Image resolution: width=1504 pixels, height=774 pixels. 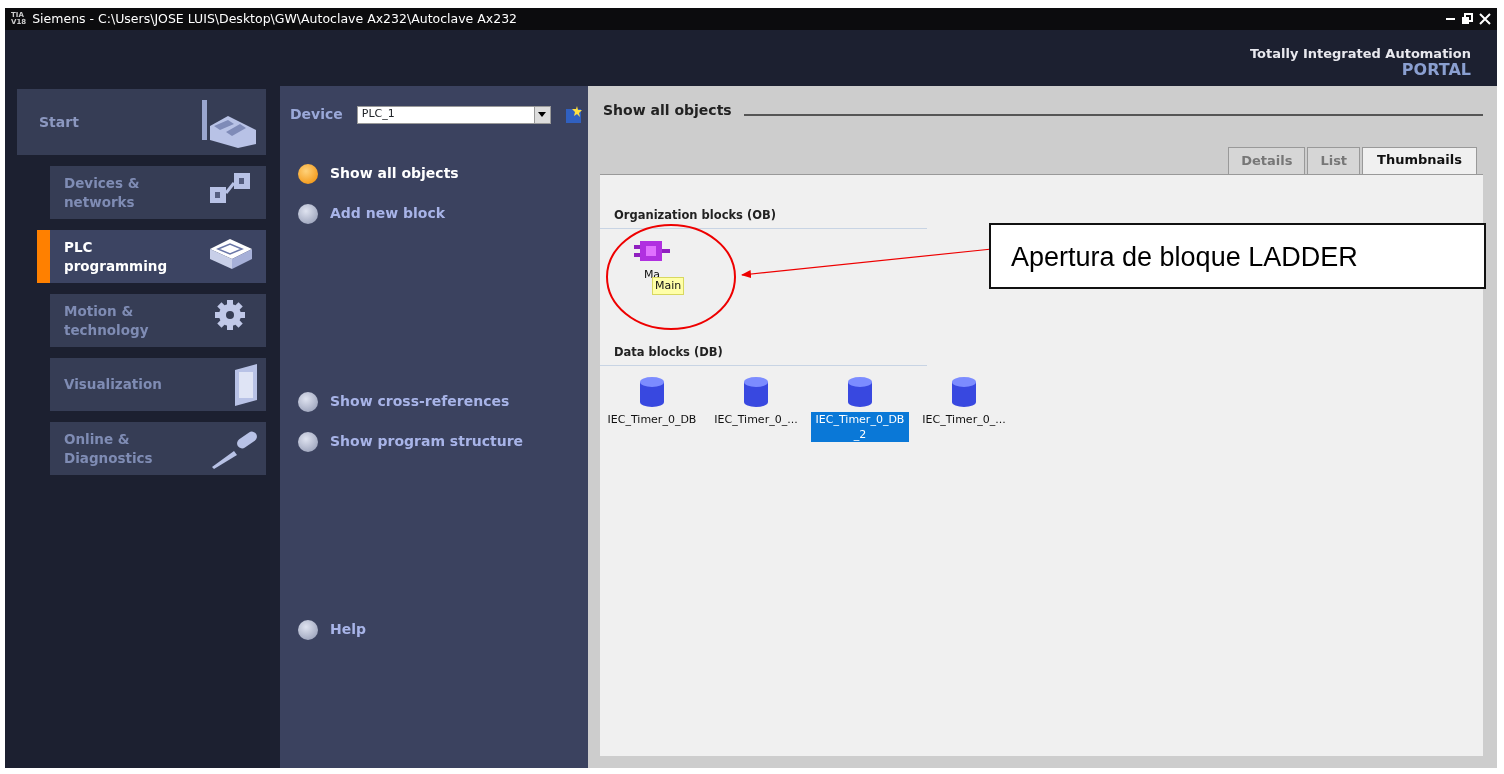 I want to click on view-tab: List, so click(x=1334, y=160).